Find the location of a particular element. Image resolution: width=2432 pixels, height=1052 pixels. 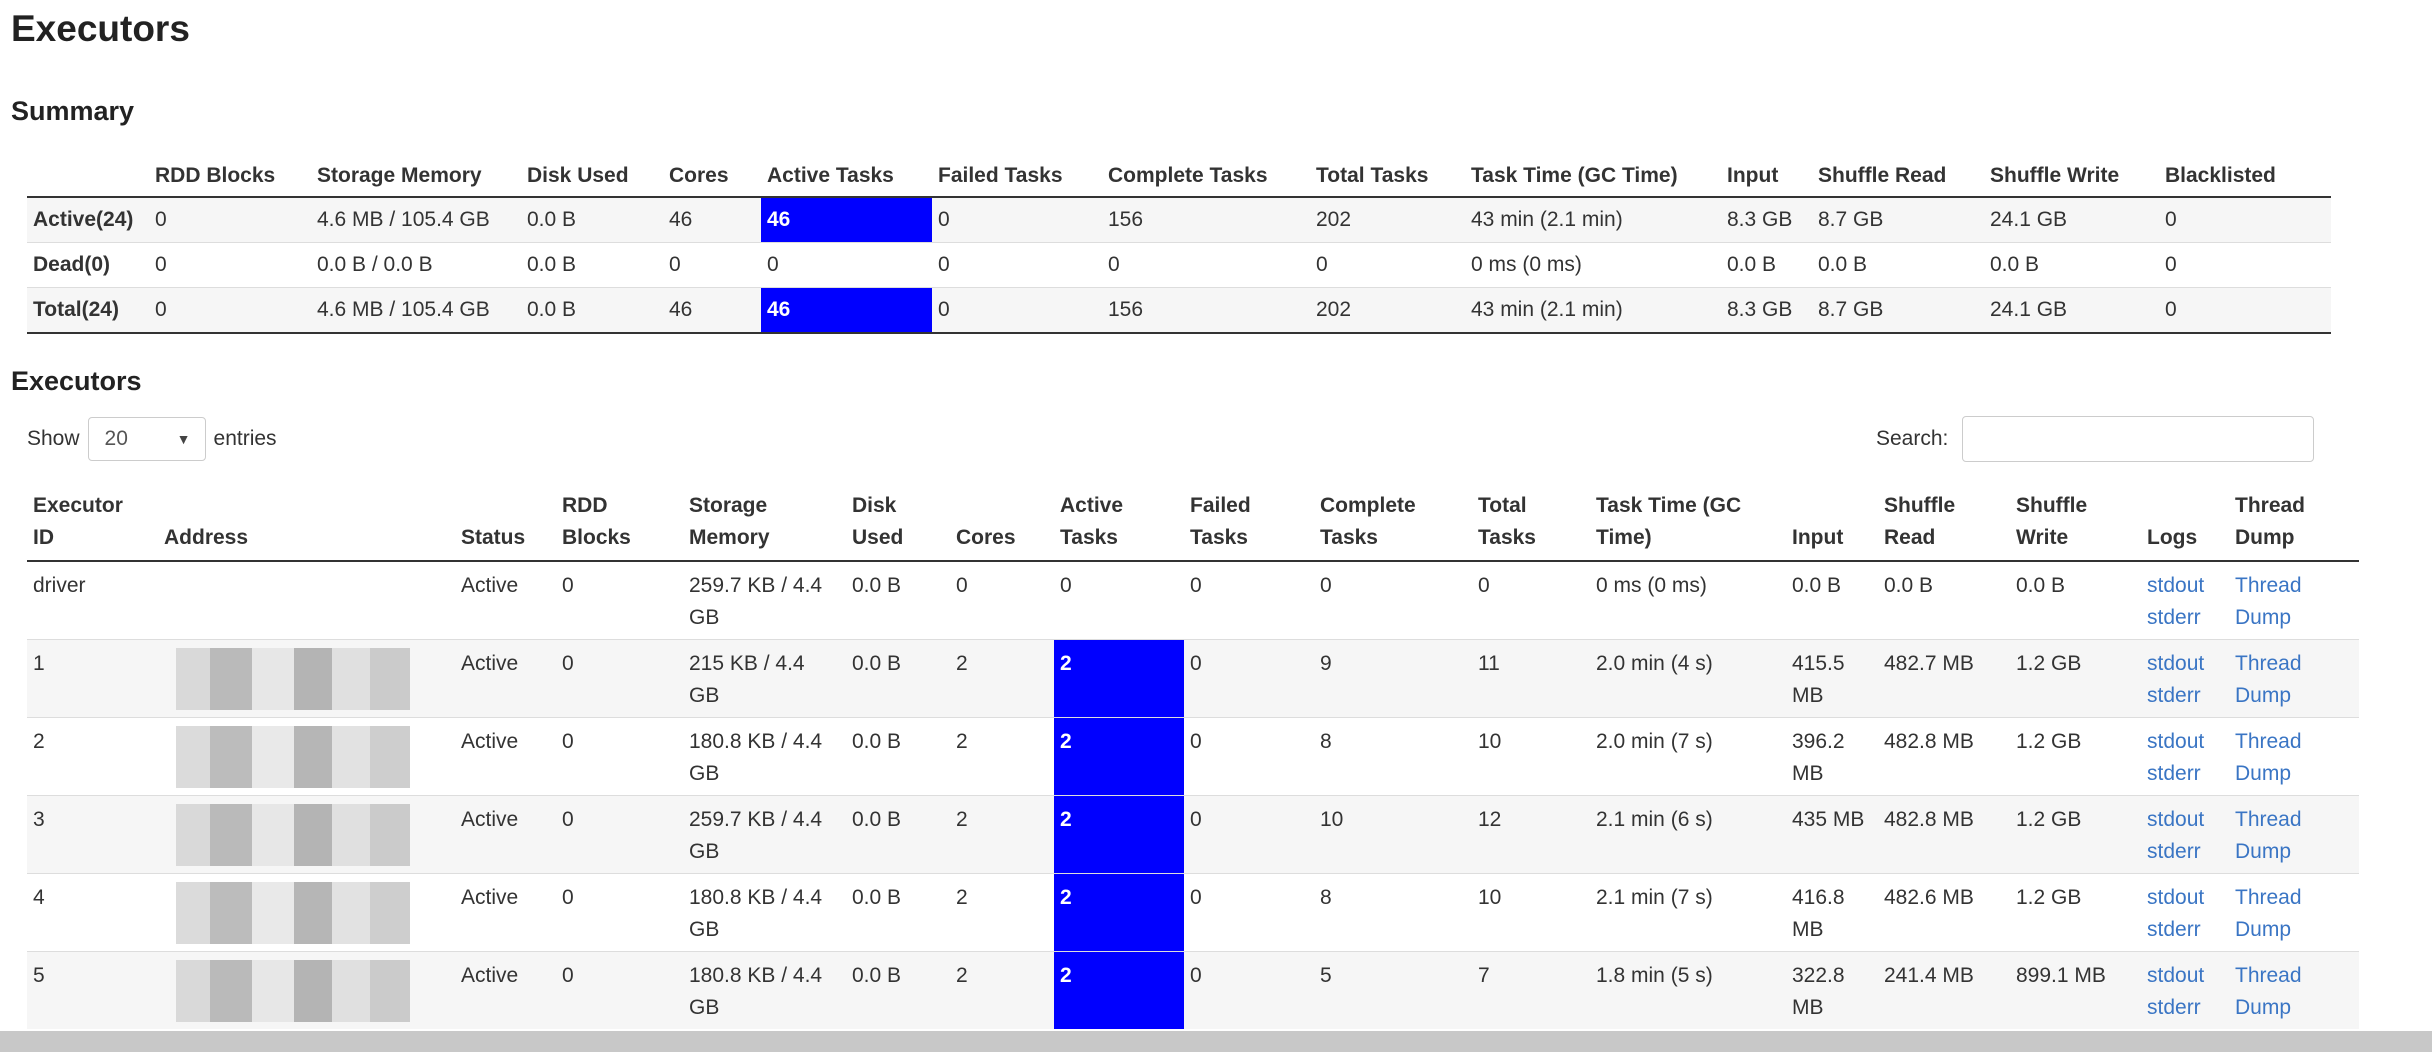

entries-select: 20 ▼ is located at coordinates (146, 439).